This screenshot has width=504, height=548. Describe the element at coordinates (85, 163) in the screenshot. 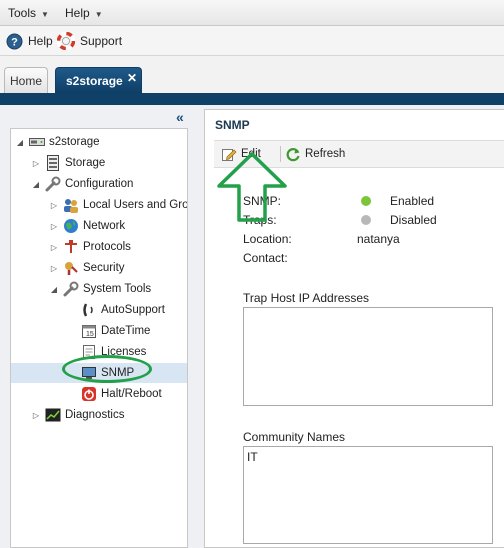

I see `tree-label: Storage` at that location.